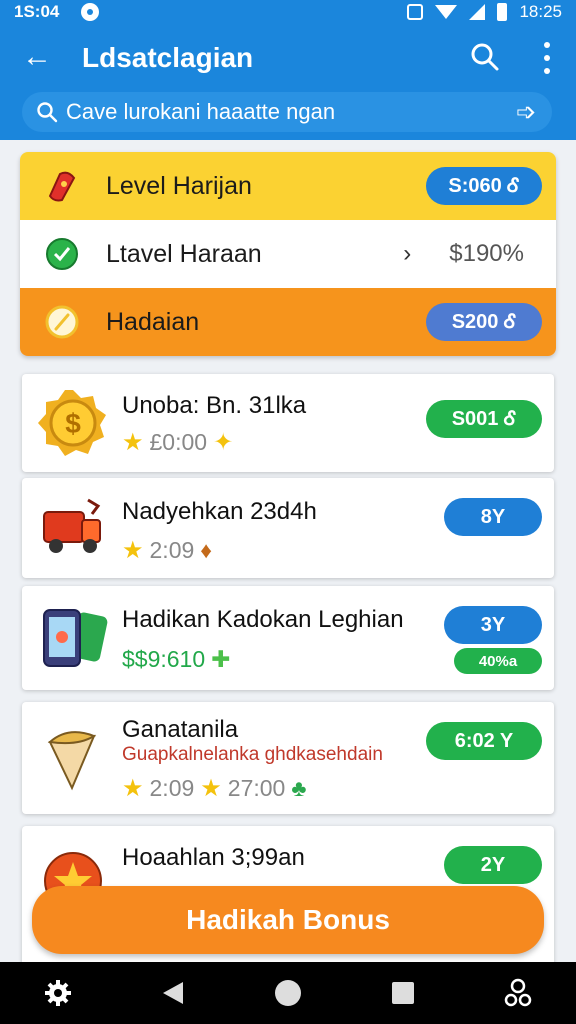 This screenshot has width=576, height=1024. I want to click on level-value-badge: S:060 Ꮄ, so click(484, 186).